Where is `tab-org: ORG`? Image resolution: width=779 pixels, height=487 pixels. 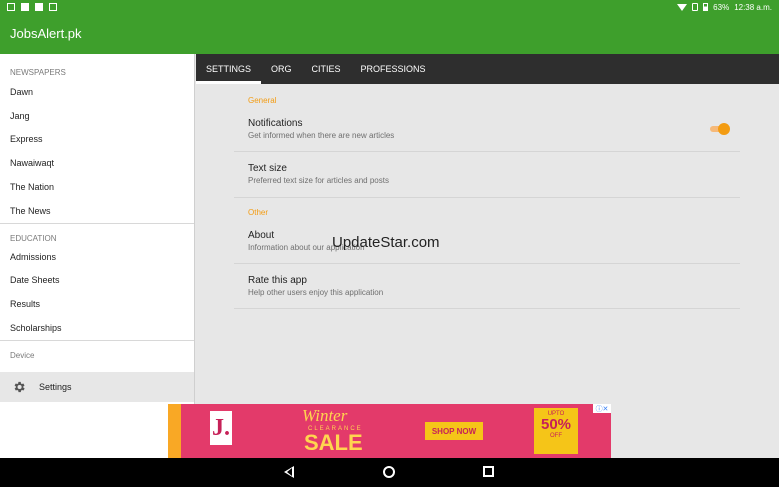 tab-org: ORG is located at coordinates (281, 69).